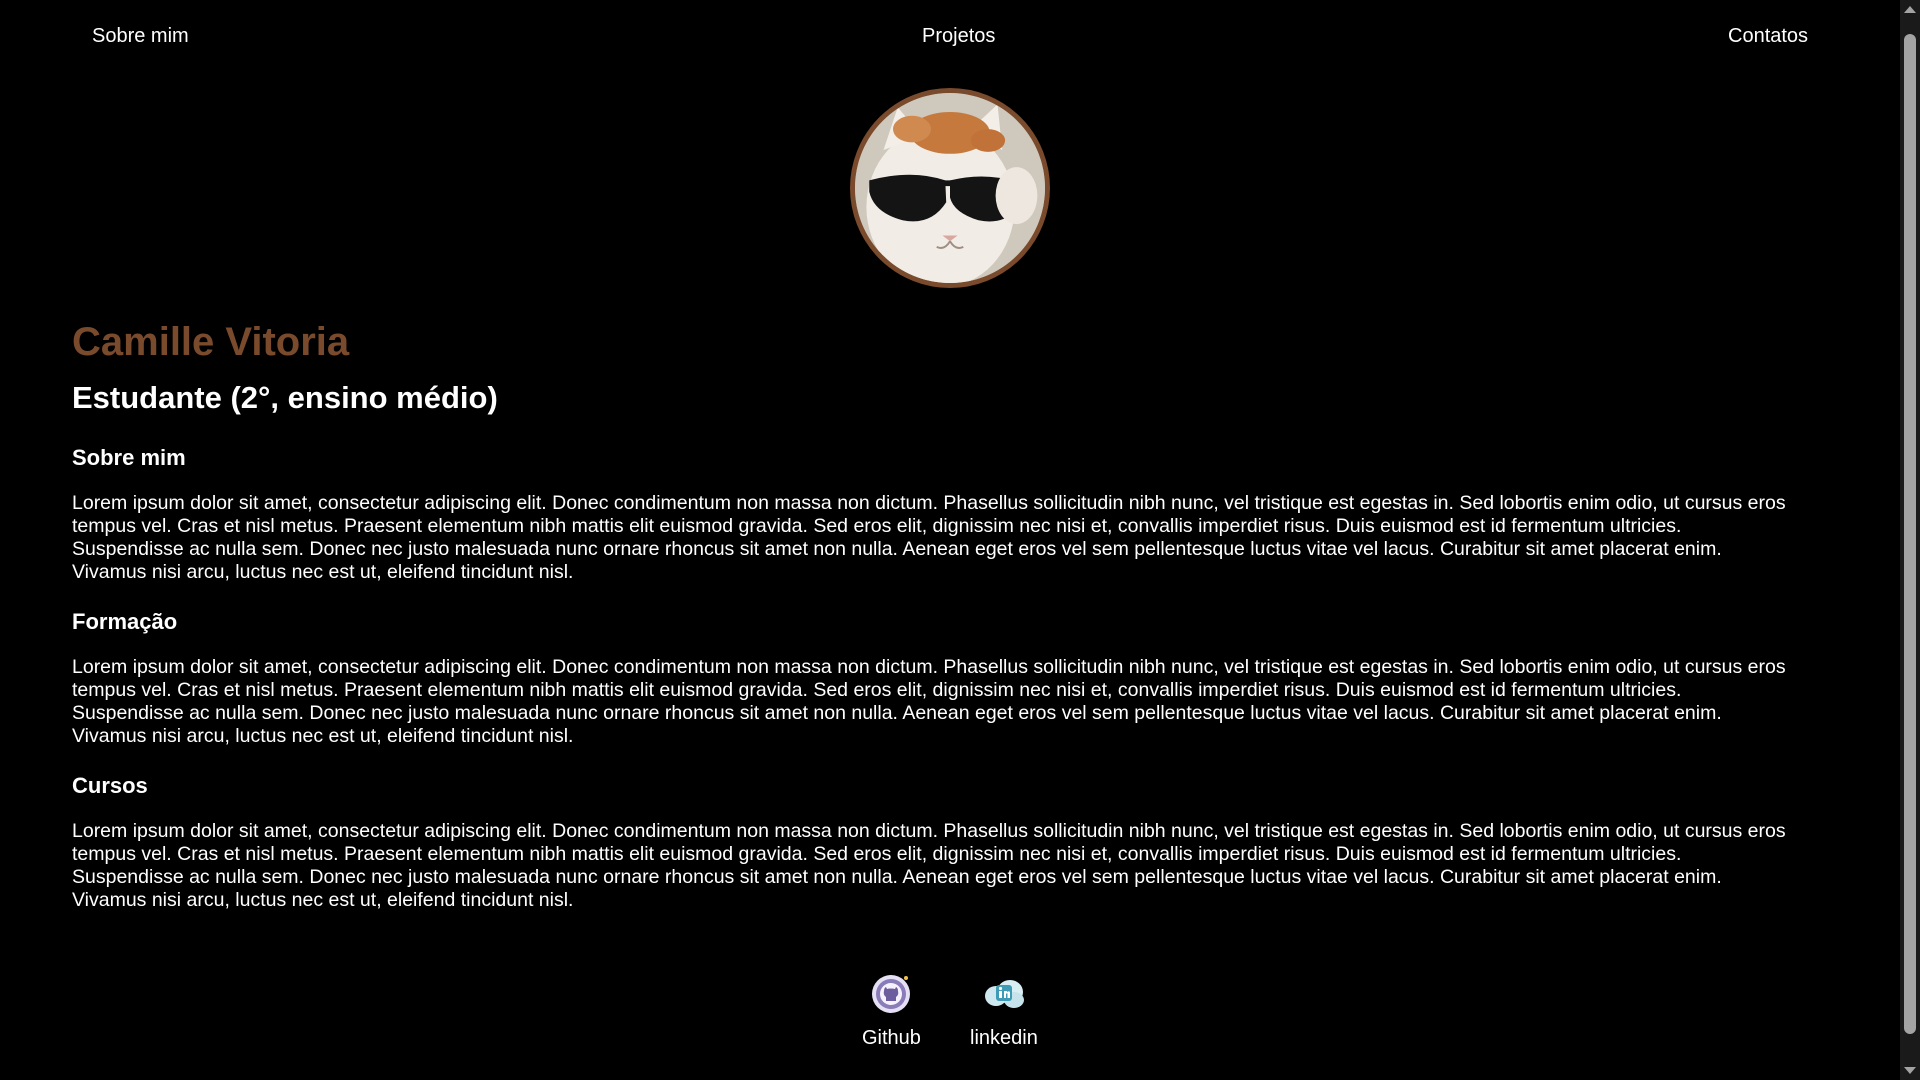  What do you see at coordinates (1910, 534) in the screenshot?
I see `scrollbar-thumb` at bounding box center [1910, 534].